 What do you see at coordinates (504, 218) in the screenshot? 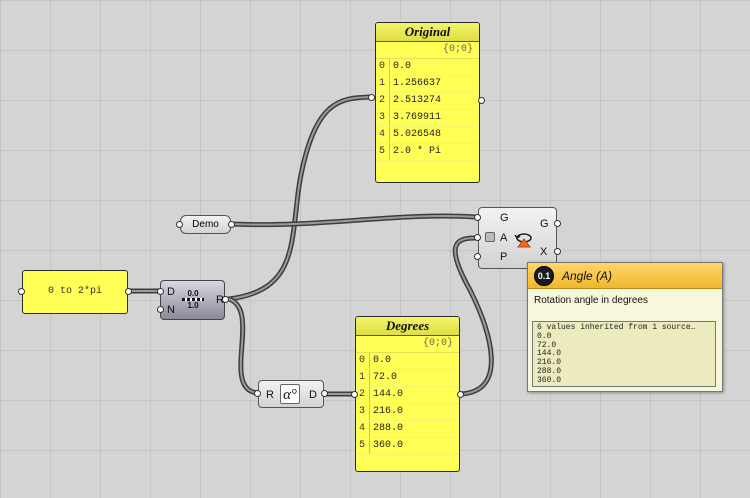
I see `rotate-input-g: G` at bounding box center [504, 218].